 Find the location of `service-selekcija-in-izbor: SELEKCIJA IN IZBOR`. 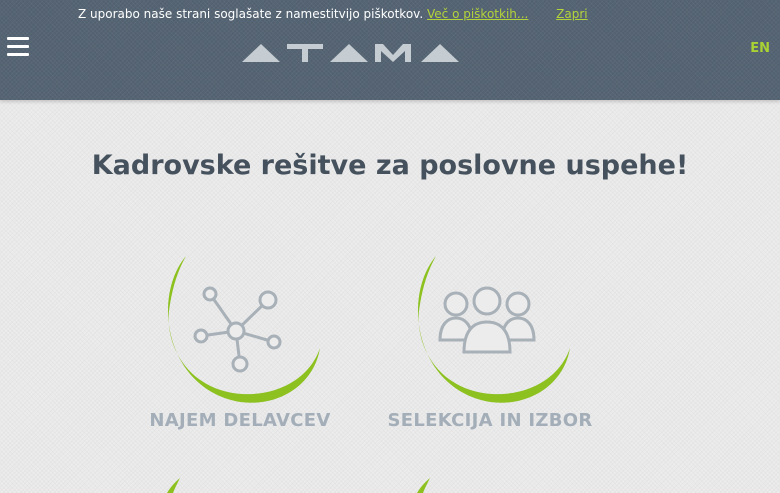

service-selekcija-in-izbor: SELEKCIJA IN IZBOR is located at coordinates (490, 349).